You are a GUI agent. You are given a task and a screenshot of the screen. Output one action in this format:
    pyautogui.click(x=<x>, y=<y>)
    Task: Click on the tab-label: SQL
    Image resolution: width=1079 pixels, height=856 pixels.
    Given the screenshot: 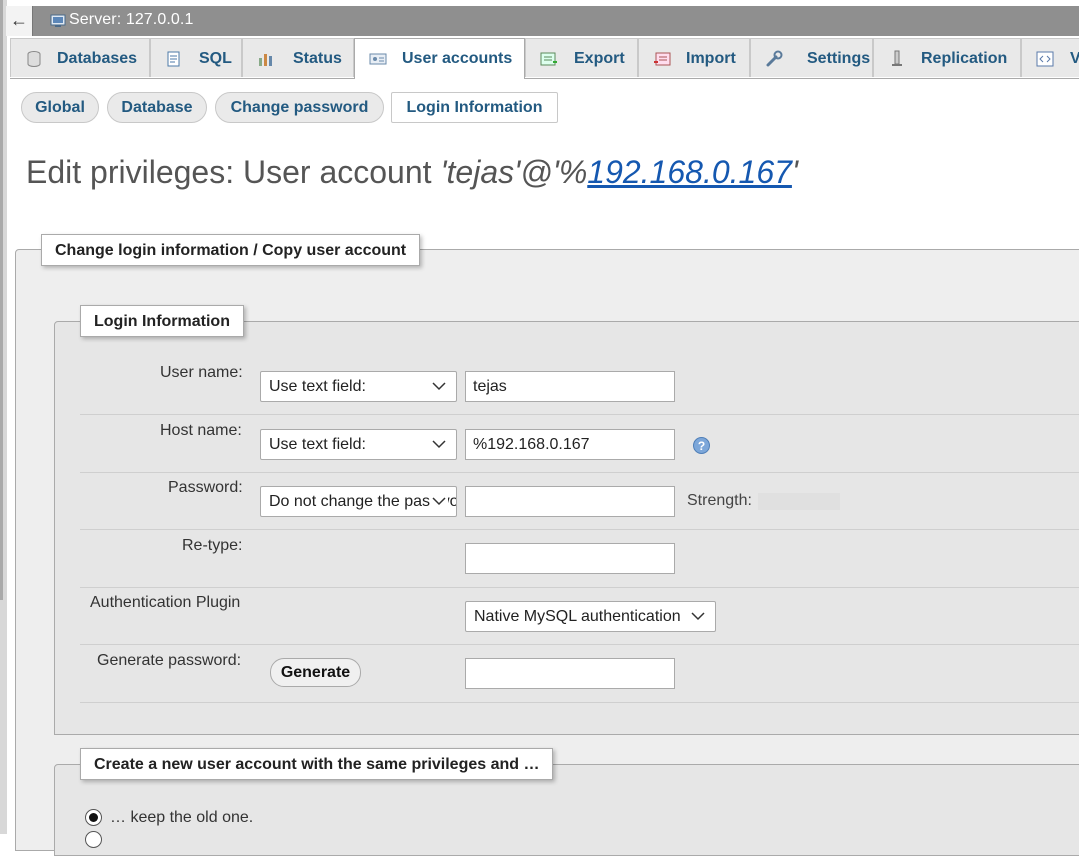 What is the action you would take?
    pyautogui.click(x=215, y=58)
    